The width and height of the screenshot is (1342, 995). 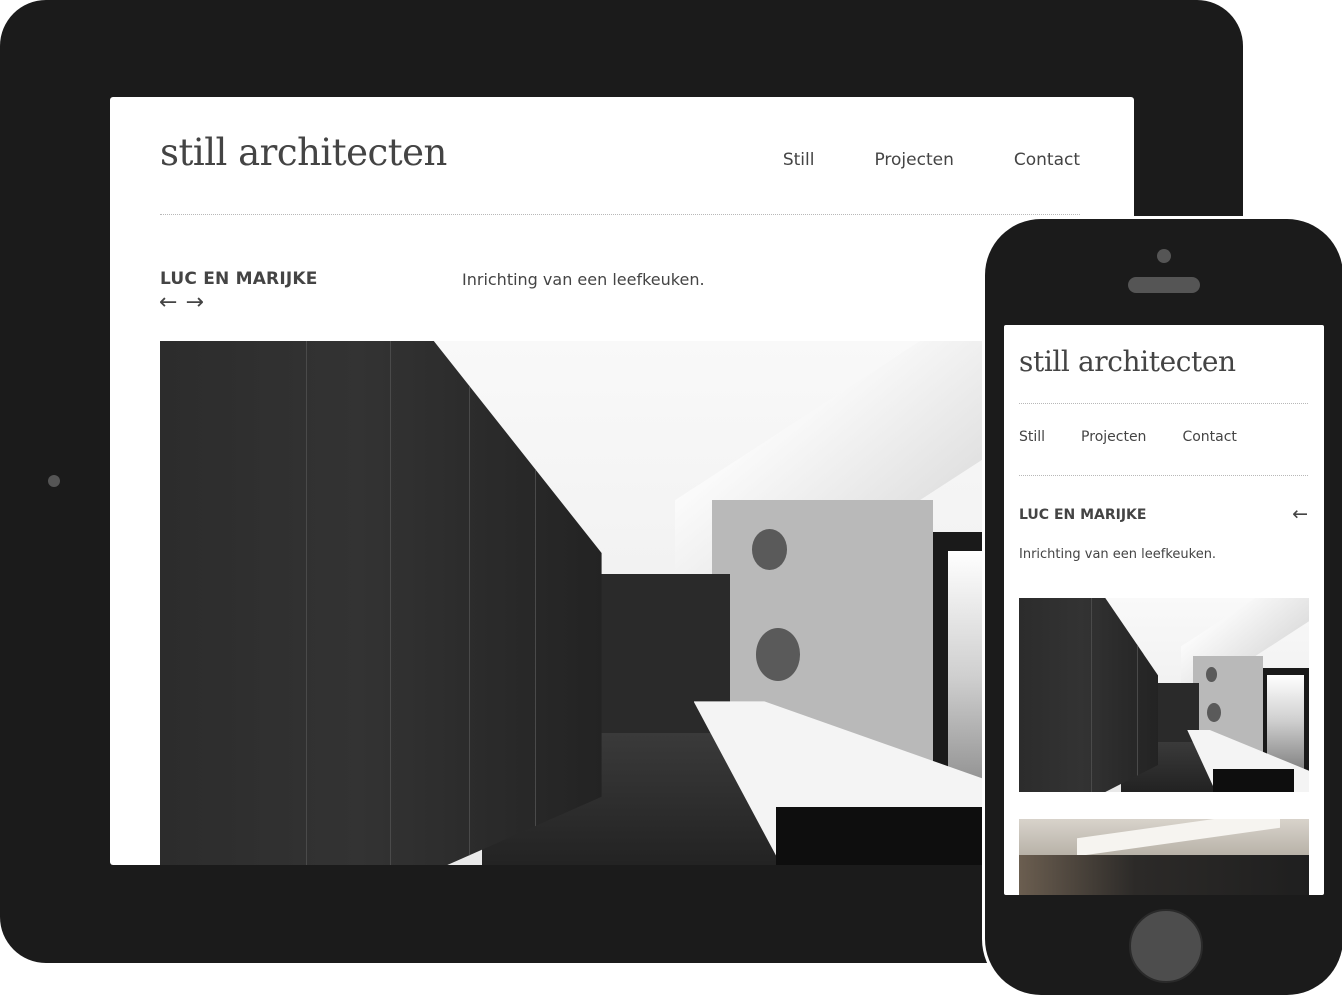 I want to click on tablet-camera, so click(x=54, y=481).